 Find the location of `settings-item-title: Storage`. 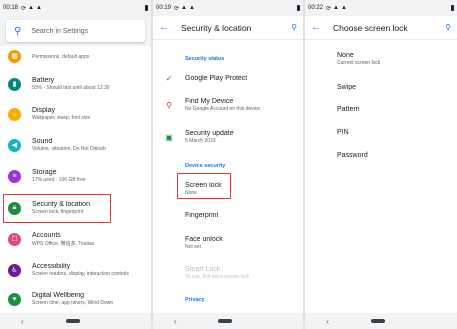

settings-item-title: Storage is located at coordinates (44, 172).